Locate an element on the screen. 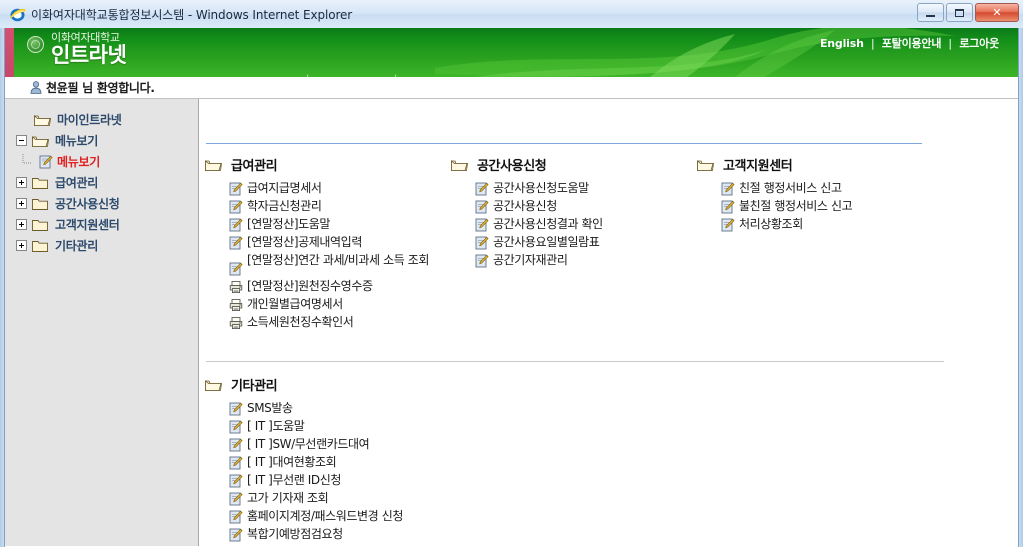 This screenshot has height=547, width=1023. header-accent-stripe is located at coordinates (9, 52).